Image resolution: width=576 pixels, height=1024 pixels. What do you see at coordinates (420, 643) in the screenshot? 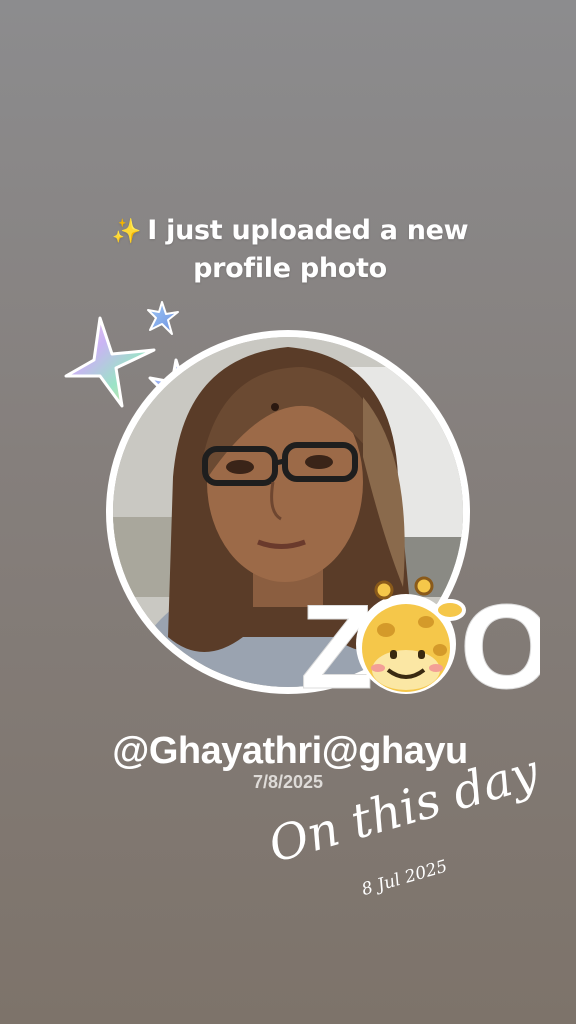
I see `zoo-sticker: Z O` at bounding box center [420, 643].